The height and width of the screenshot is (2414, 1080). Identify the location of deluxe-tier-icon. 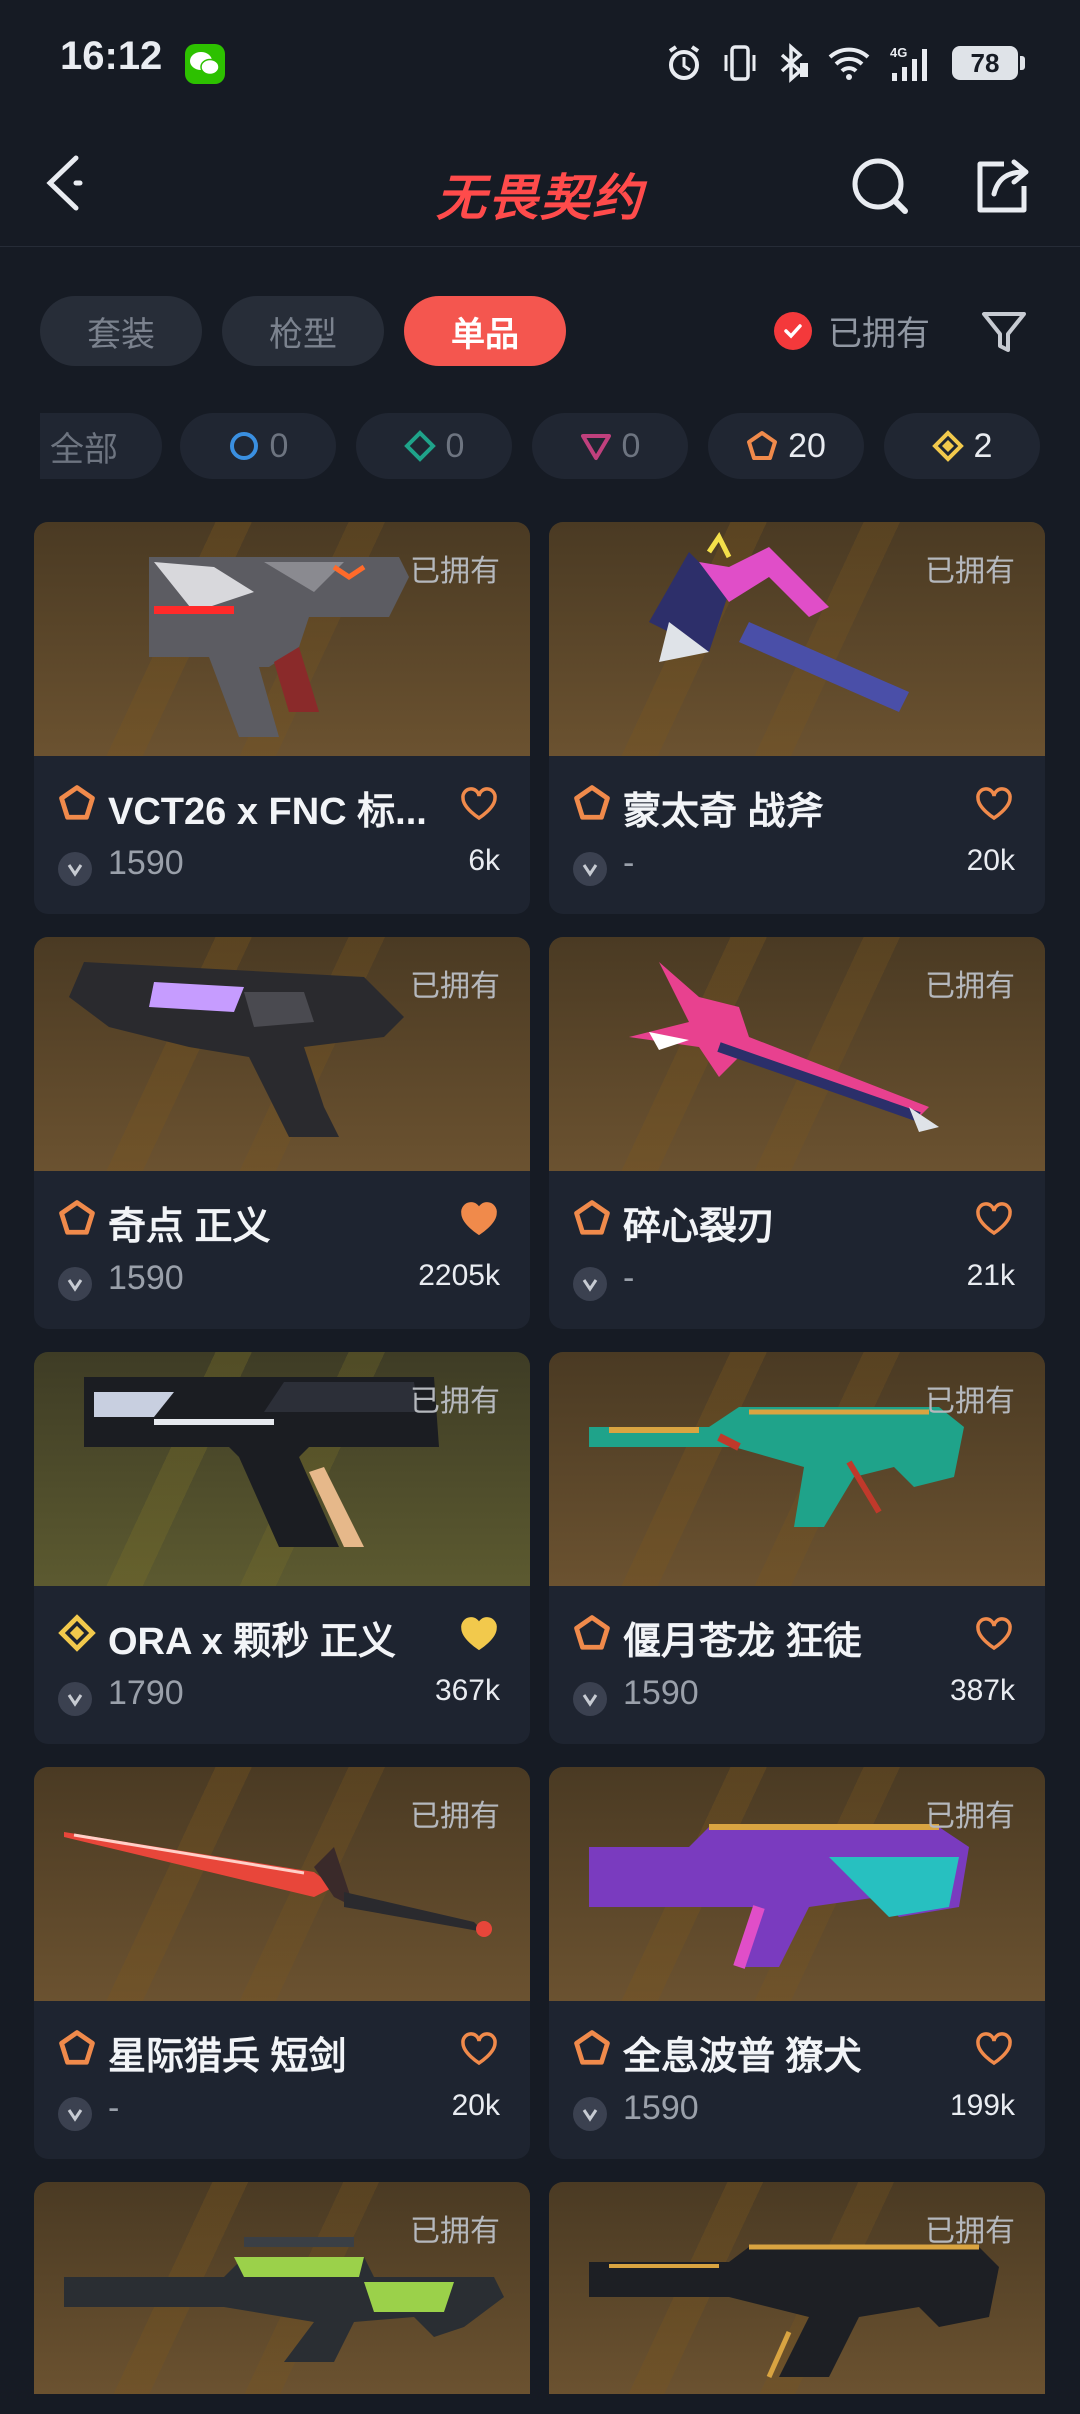
(419, 446).